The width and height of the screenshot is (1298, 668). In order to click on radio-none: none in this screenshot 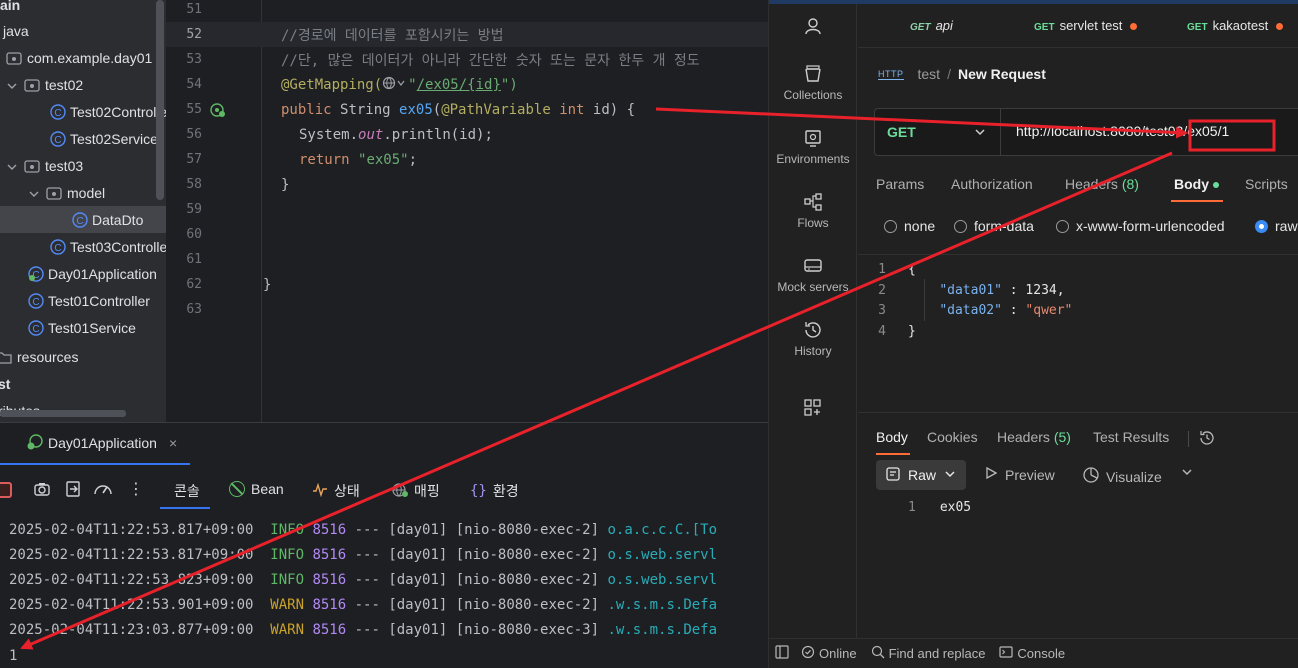, I will do `click(909, 226)`.